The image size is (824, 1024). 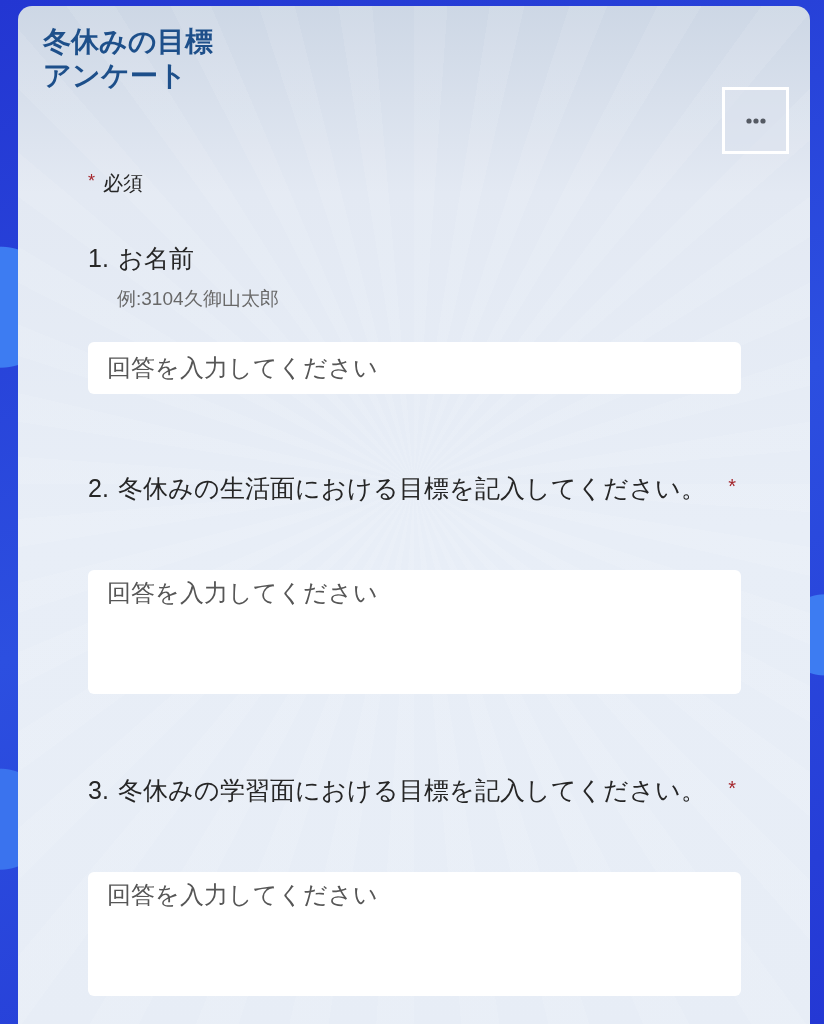 What do you see at coordinates (98, 488) in the screenshot?
I see `question-number: 2.` at bounding box center [98, 488].